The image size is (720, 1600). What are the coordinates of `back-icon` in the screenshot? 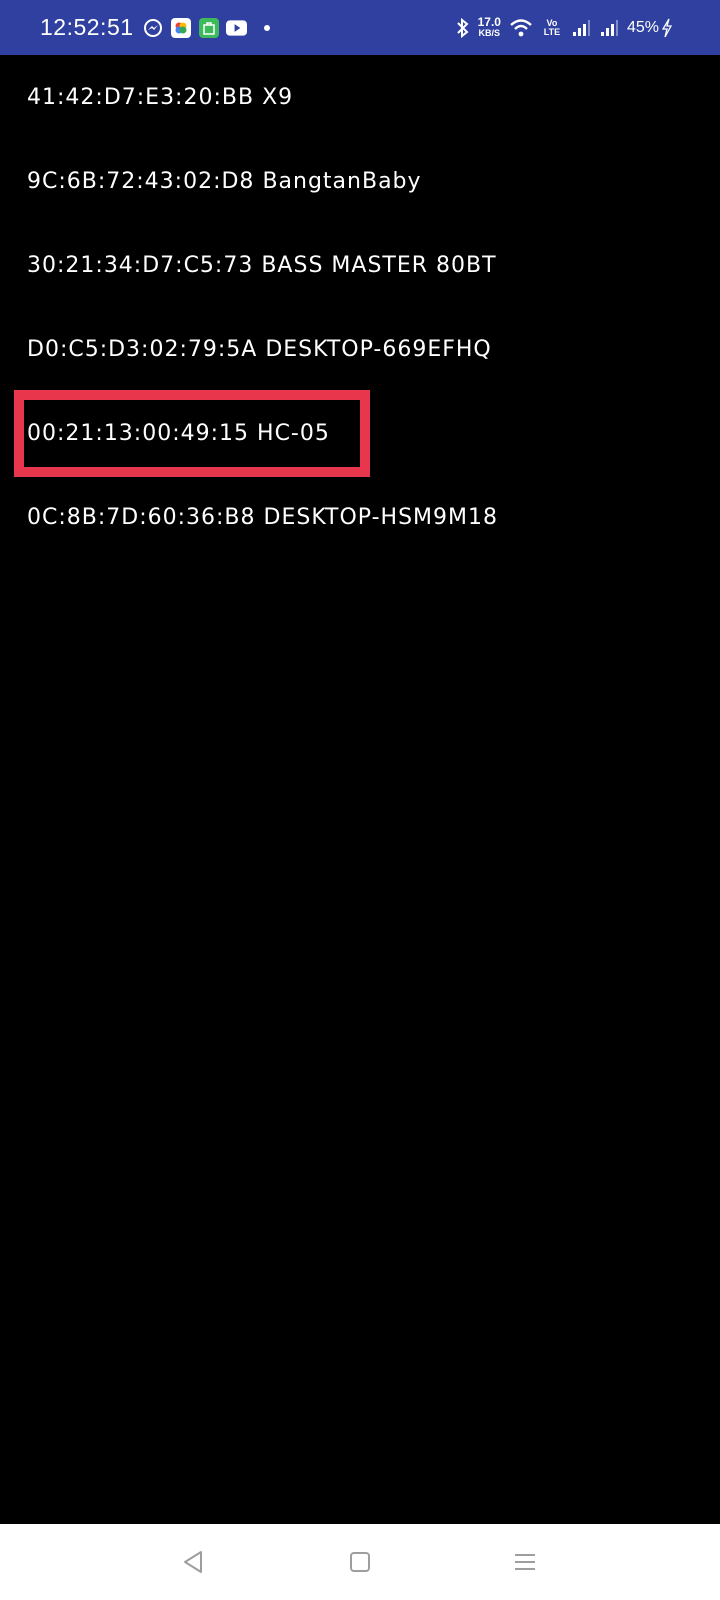 It's located at (193, 1562).